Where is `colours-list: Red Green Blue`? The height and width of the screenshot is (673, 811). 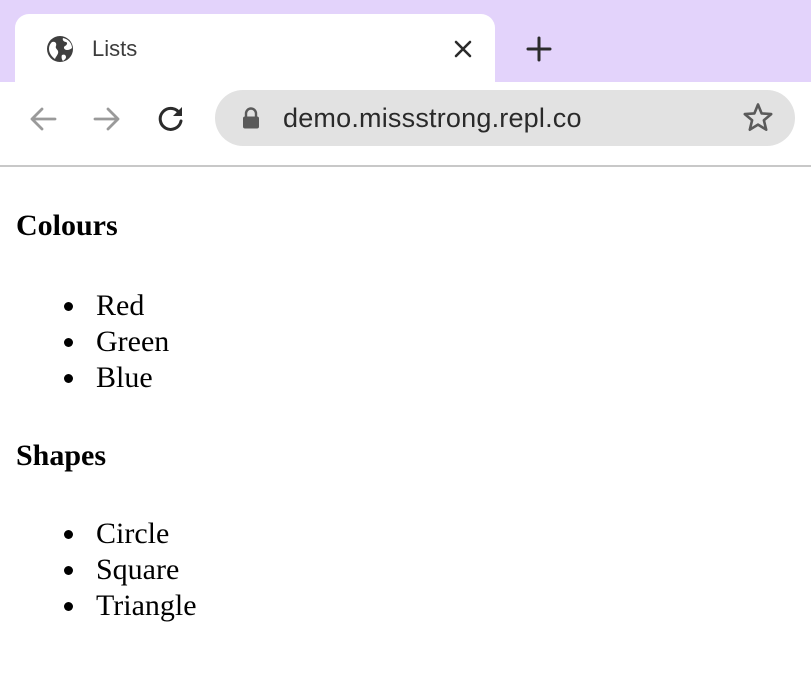
colours-list: Red Green Blue is located at coordinates (84, 342).